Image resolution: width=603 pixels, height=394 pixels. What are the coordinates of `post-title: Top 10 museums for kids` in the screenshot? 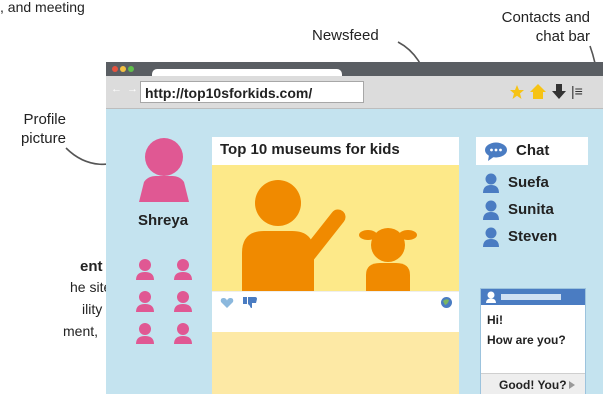 It's located at (310, 149).